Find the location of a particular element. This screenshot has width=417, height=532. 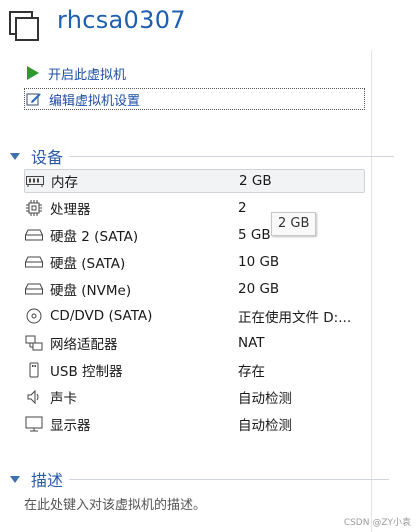

speaker-icon is located at coordinates (34, 397).